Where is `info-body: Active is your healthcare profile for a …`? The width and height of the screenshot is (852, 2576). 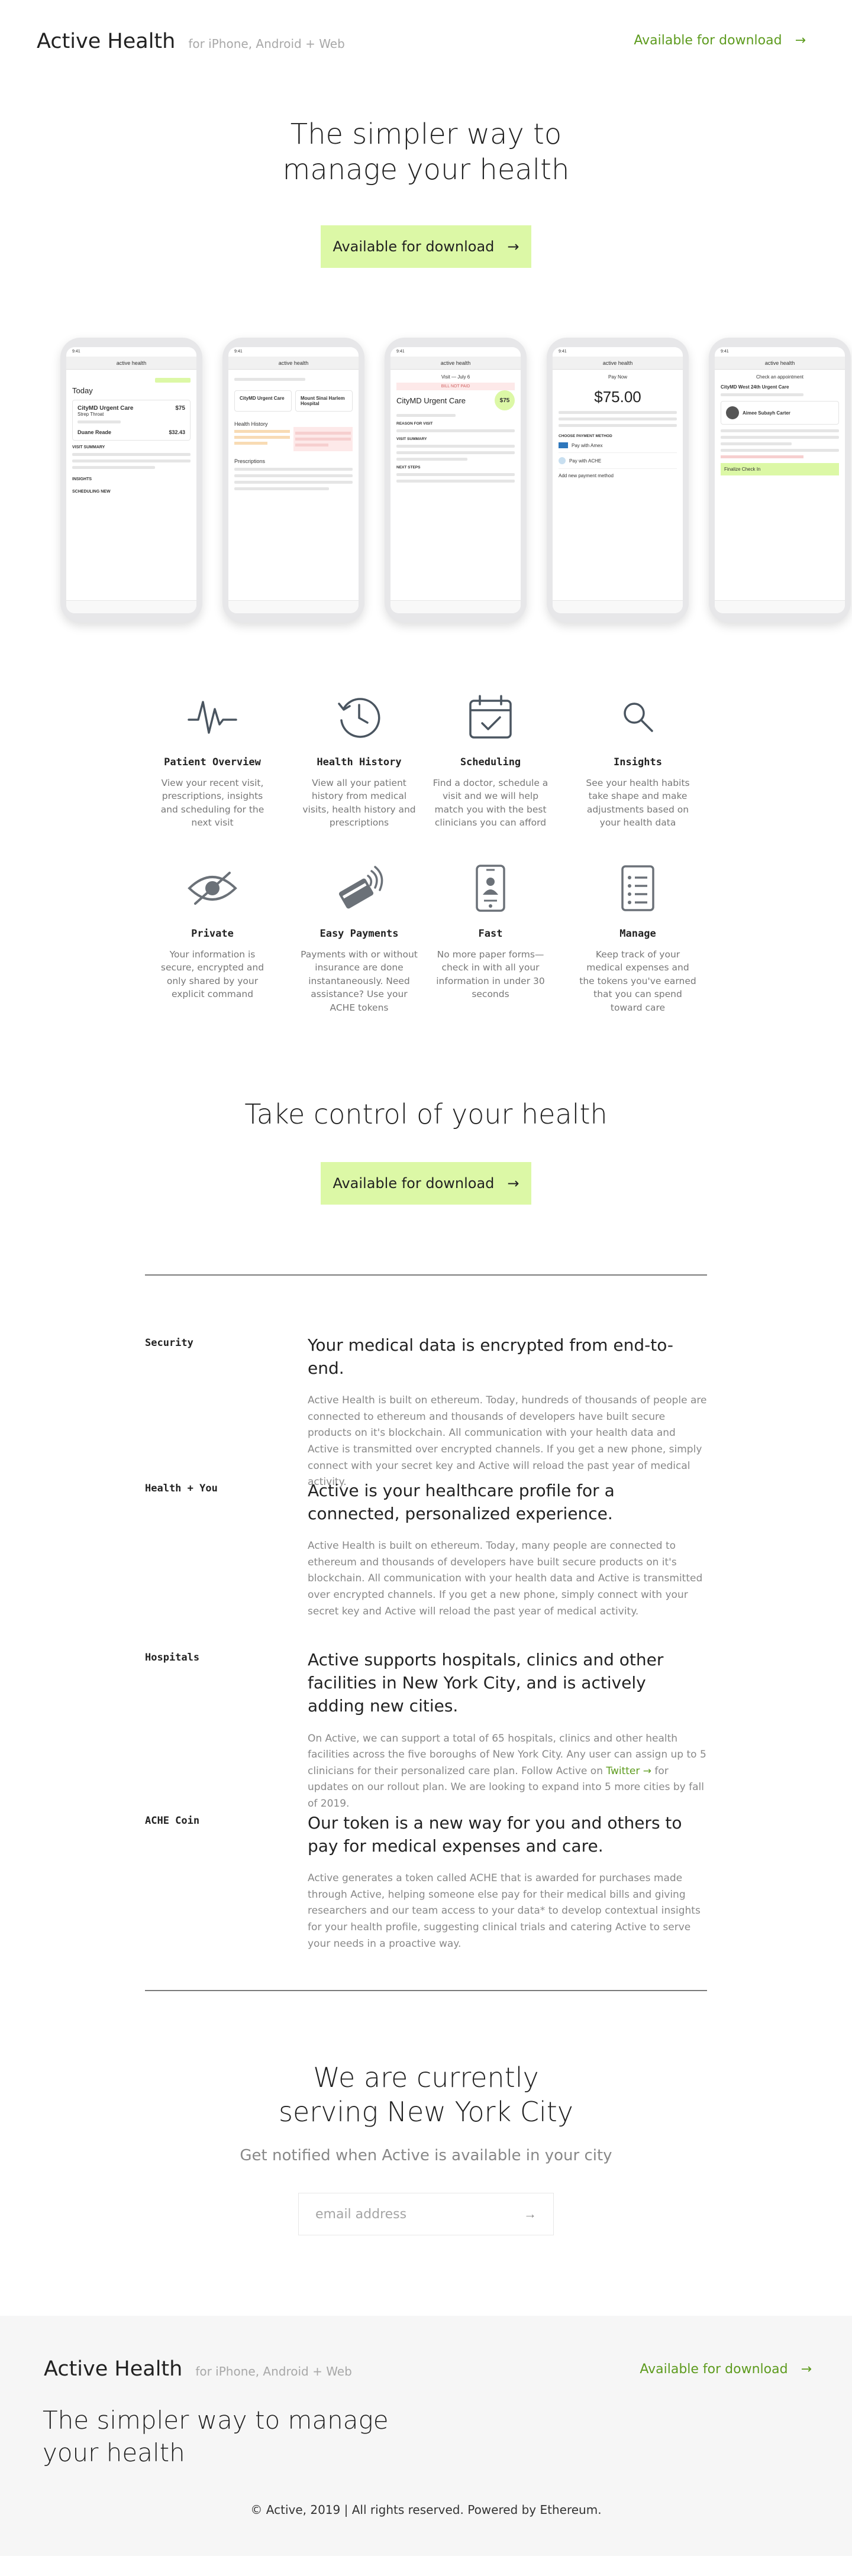 info-body: Active is your healthcare profile for a … is located at coordinates (507, 1550).